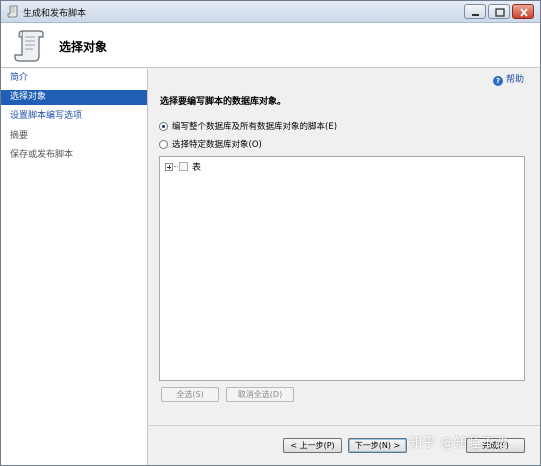  Describe the element at coordinates (55, 14) in the screenshot. I see `window-title: 生成和发布脚本` at that location.